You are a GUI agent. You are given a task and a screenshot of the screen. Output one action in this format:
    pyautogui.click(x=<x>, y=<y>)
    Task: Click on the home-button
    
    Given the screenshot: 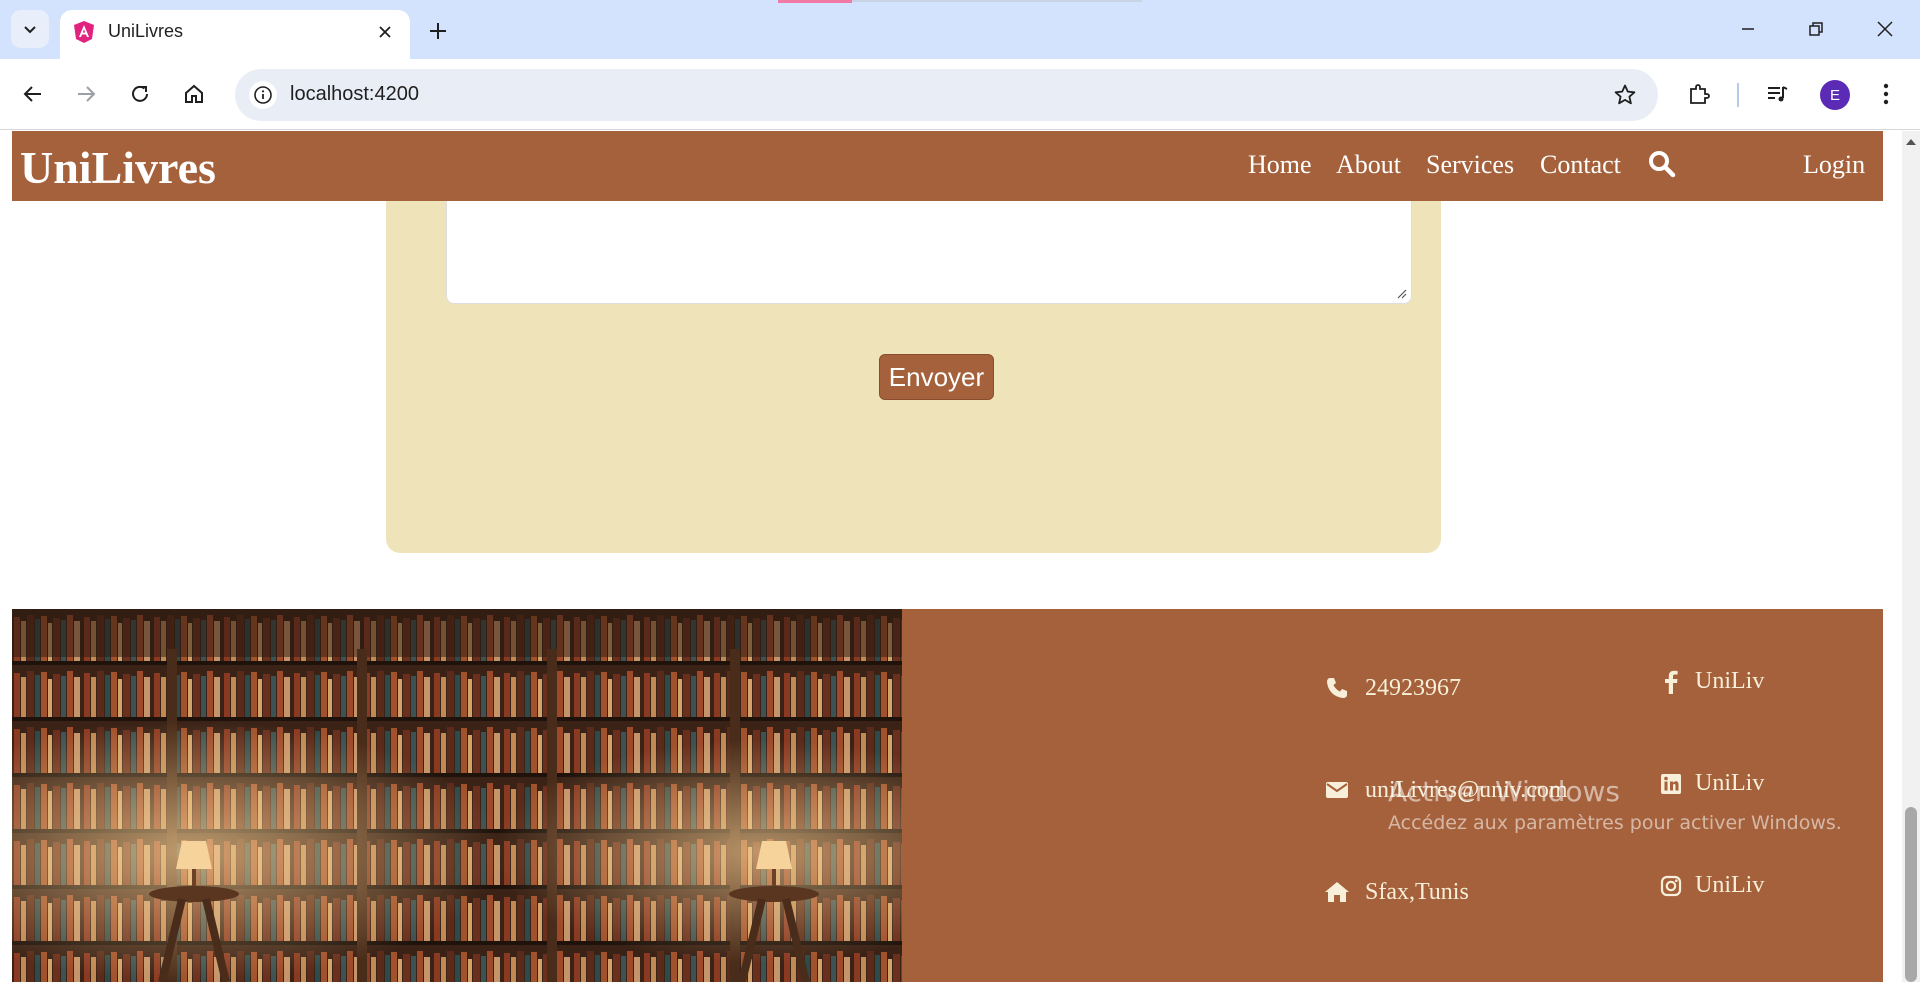 What is the action you would take?
    pyautogui.click(x=194, y=94)
    